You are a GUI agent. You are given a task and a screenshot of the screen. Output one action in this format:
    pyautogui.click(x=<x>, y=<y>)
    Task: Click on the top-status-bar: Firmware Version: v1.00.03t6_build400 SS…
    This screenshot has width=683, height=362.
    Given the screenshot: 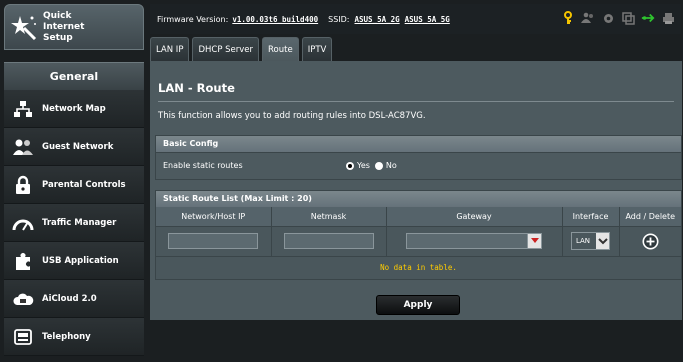 What is the action you would take?
    pyautogui.click(x=415, y=19)
    